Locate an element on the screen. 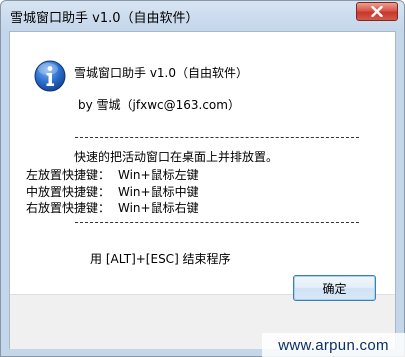  hotkey-label: 右放置快捷键： is located at coordinates (67, 208).